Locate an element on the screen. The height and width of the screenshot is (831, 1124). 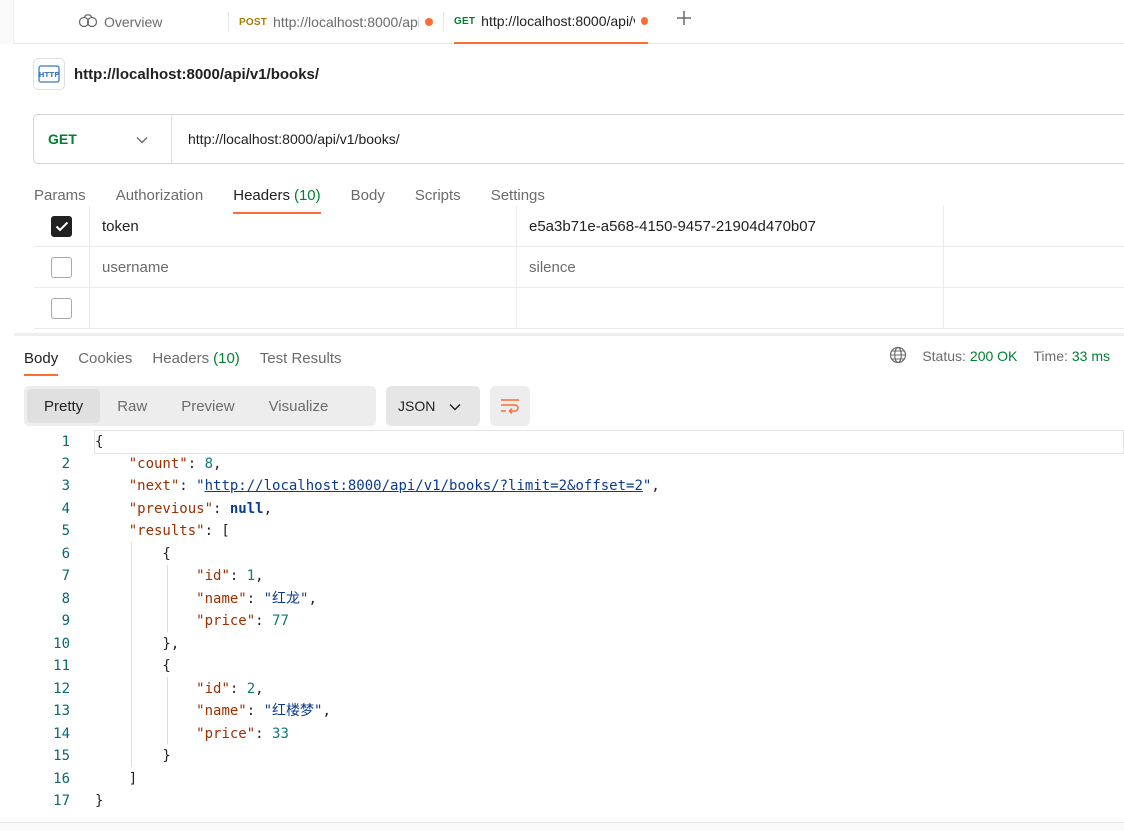
tab-post-method: POST is located at coordinates (253, 22).